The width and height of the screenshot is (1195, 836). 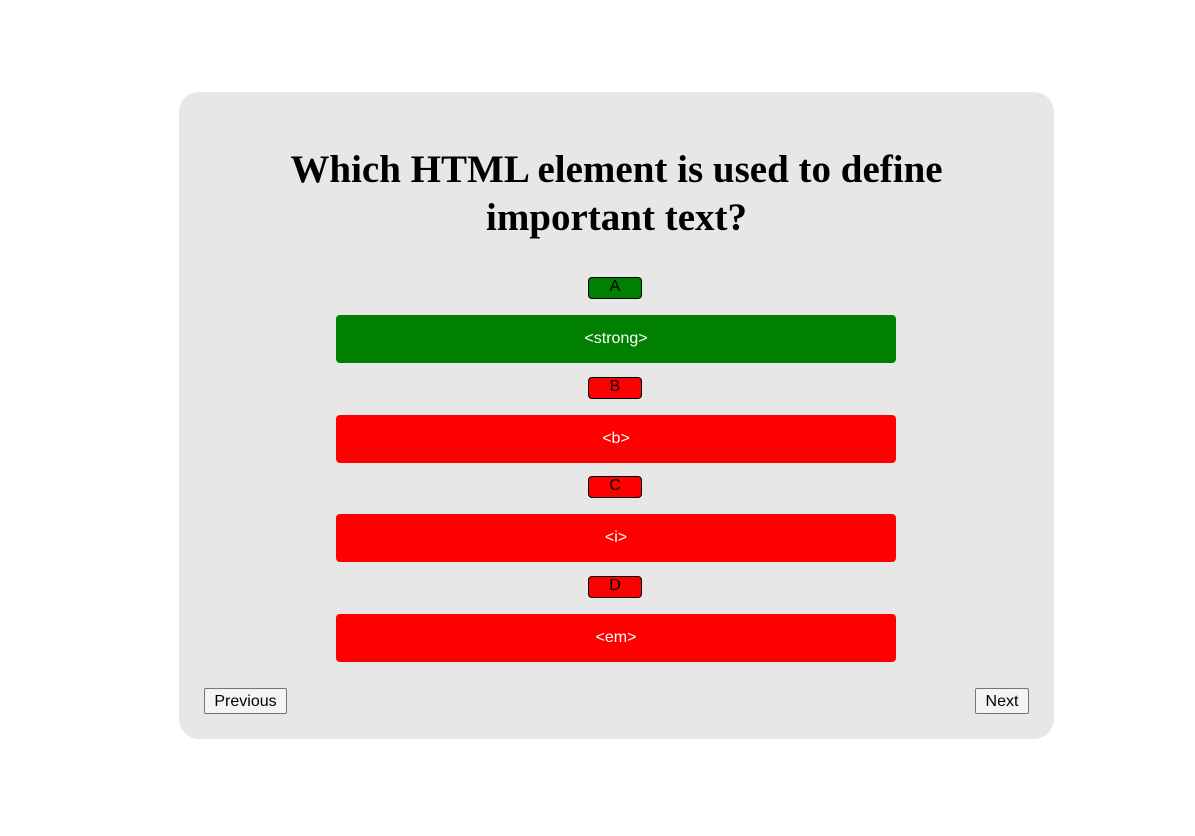 I want to click on option-b-badge: B, so click(x=615, y=388).